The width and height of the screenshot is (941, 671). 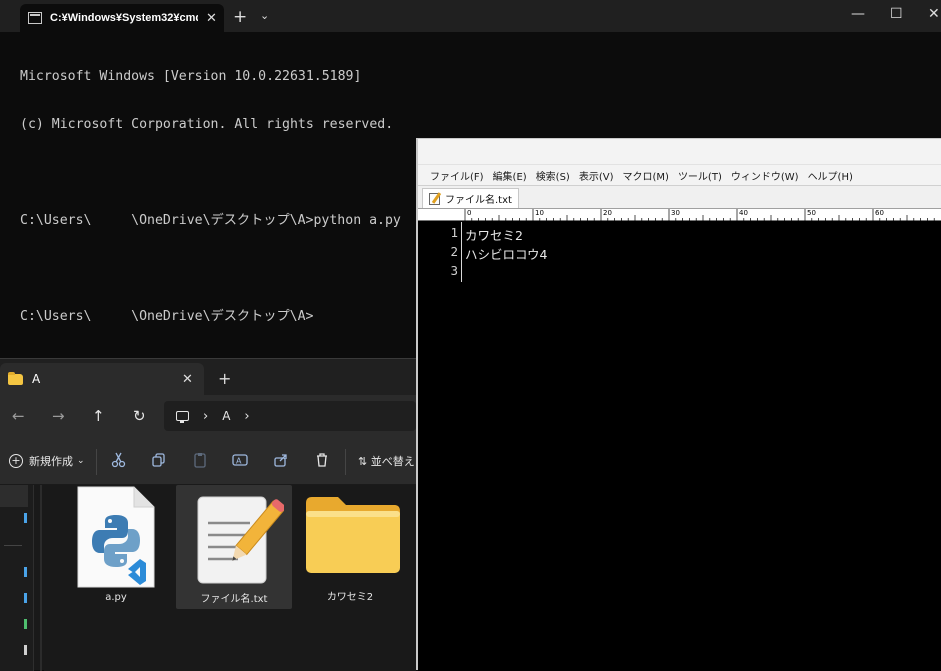 What do you see at coordinates (17, 578) in the screenshot?
I see `navigation-pane` at bounding box center [17, 578].